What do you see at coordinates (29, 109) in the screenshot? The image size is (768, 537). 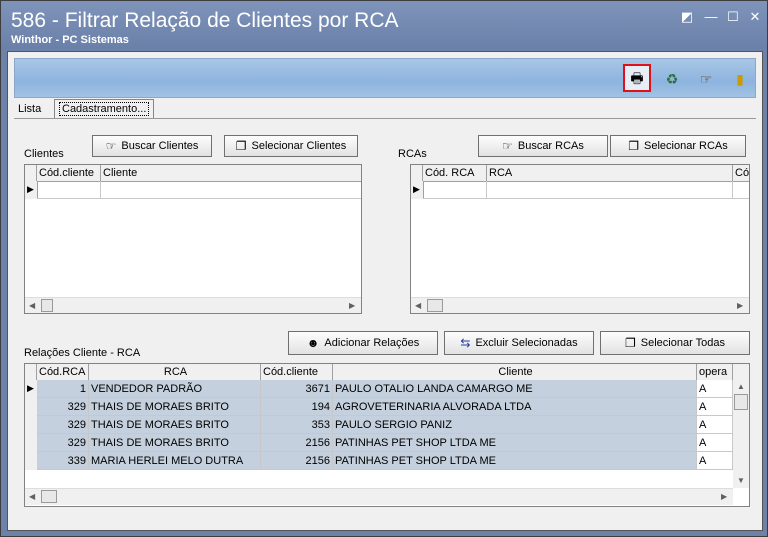 I see `tab-lista: Lista` at bounding box center [29, 109].